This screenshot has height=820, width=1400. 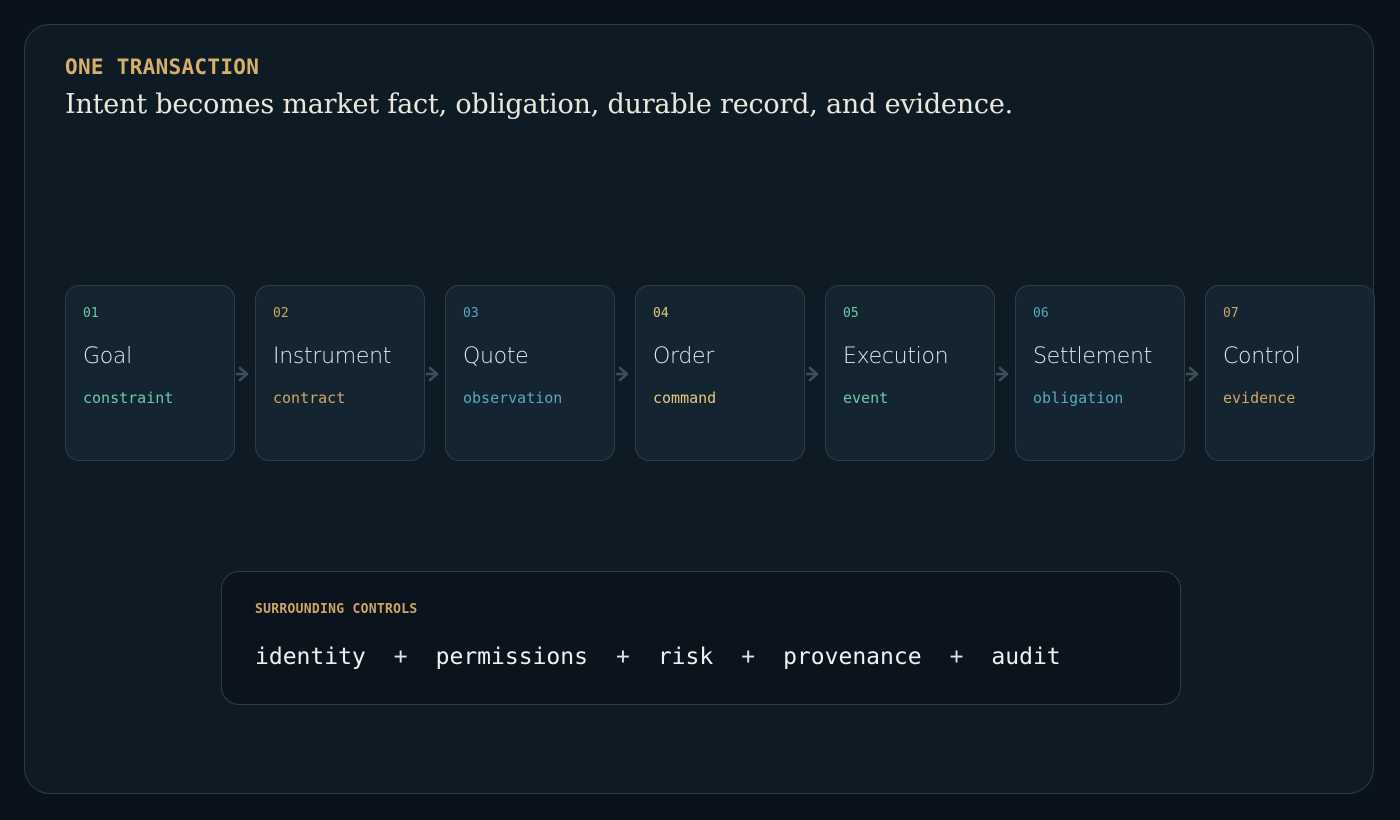 What do you see at coordinates (896, 356) in the screenshot?
I see `step-title: Execution` at bounding box center [896, 356].